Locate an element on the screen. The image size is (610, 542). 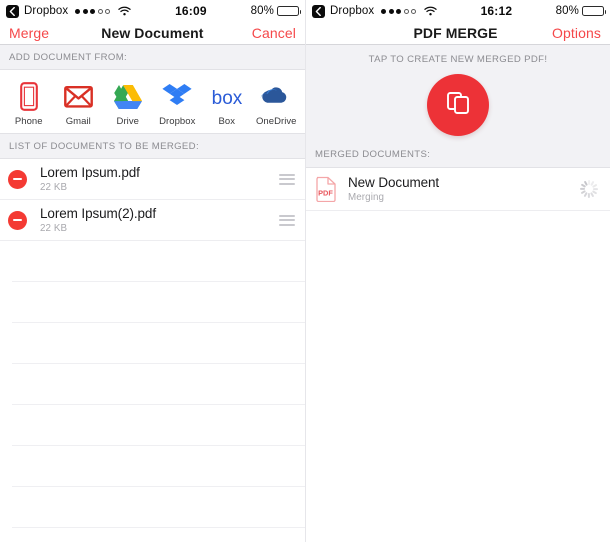
table-row: PDF New Document Merging is located at coordinates (458, 189).